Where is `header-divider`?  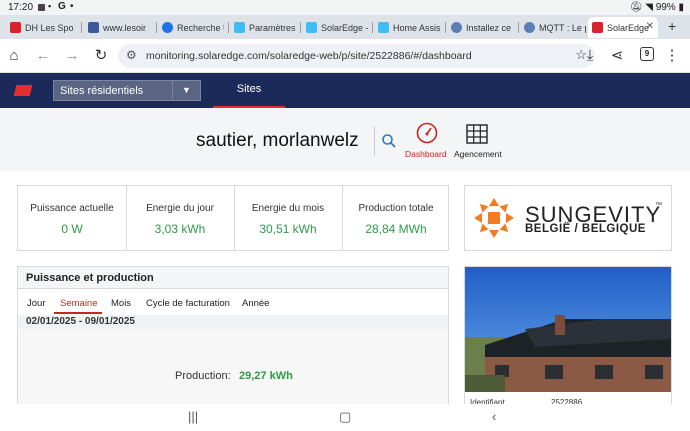 header-divider is located at coordinates (374, 141).